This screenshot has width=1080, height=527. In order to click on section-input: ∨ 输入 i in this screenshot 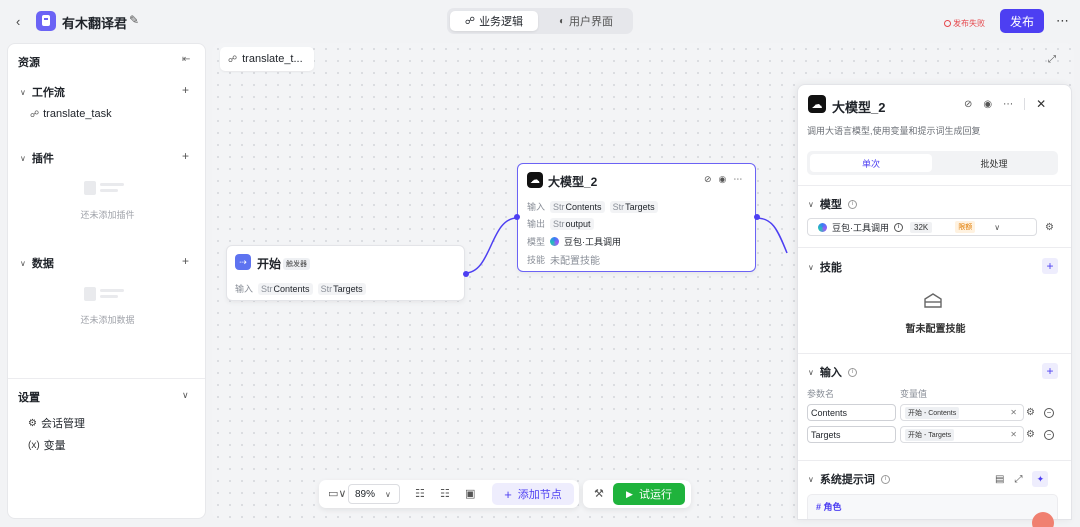, I will do `click(832, 372)`.